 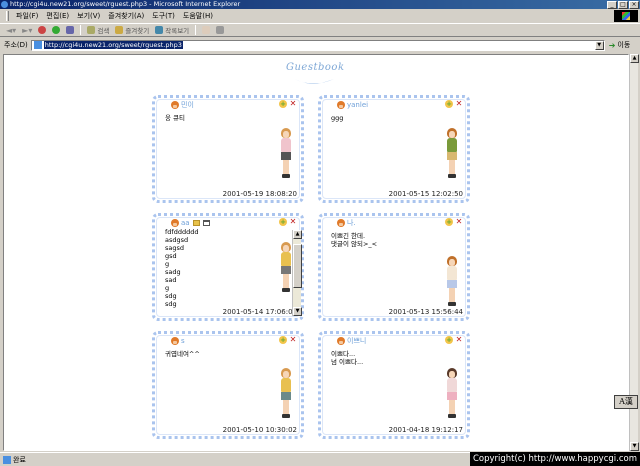 I want to click on mail-button, so click(x=206, y=30).